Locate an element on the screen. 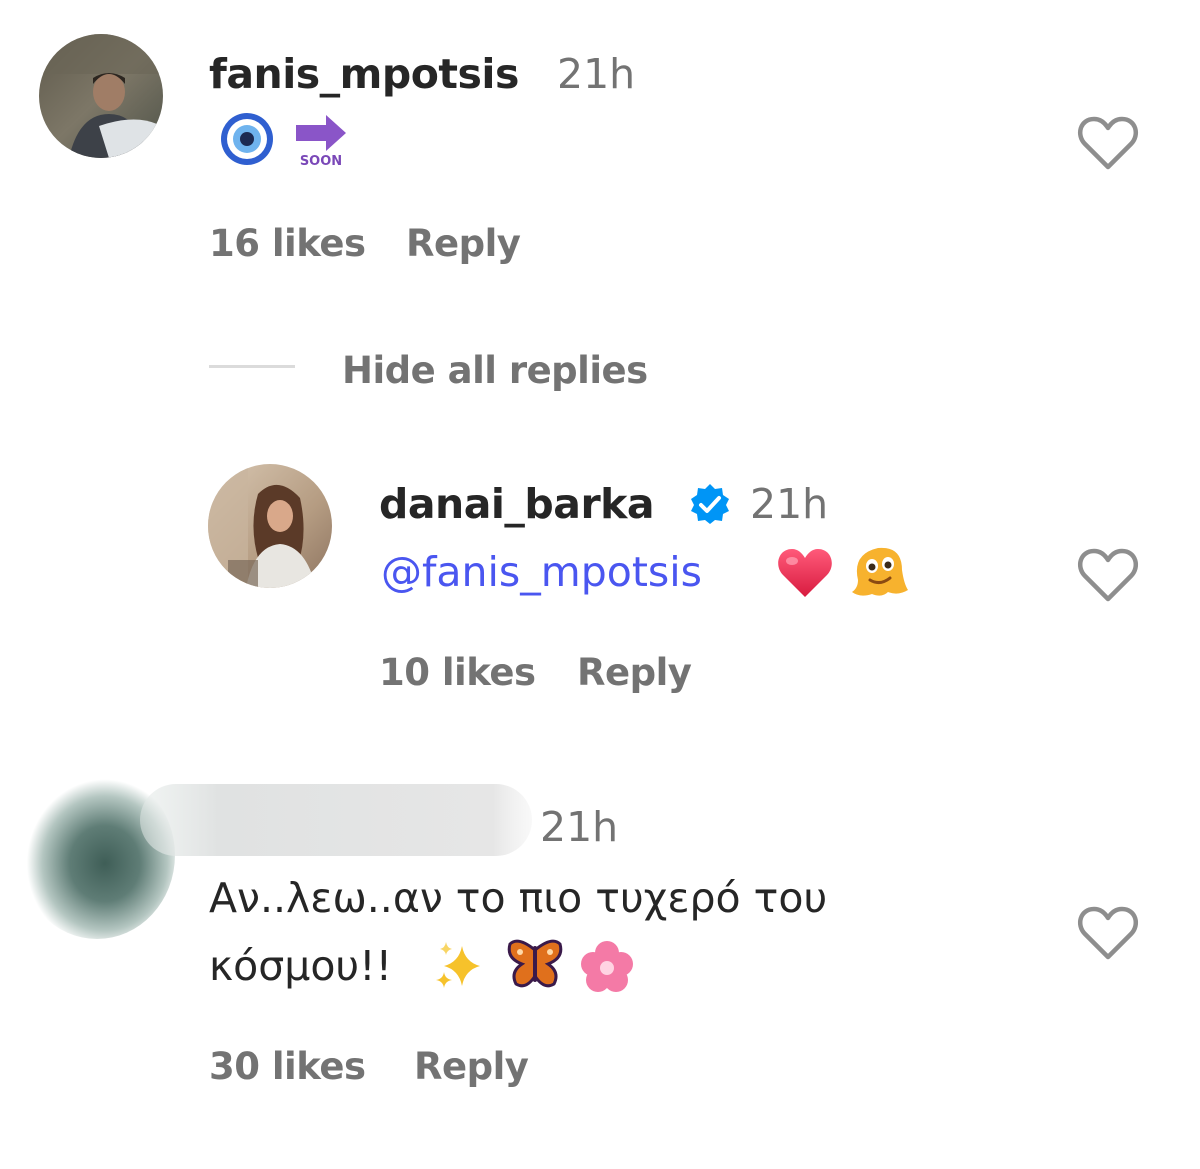 The height and width of the screenshot is (1169, 1200). cherry-blossom-icon is located at coordinates (607, 967).